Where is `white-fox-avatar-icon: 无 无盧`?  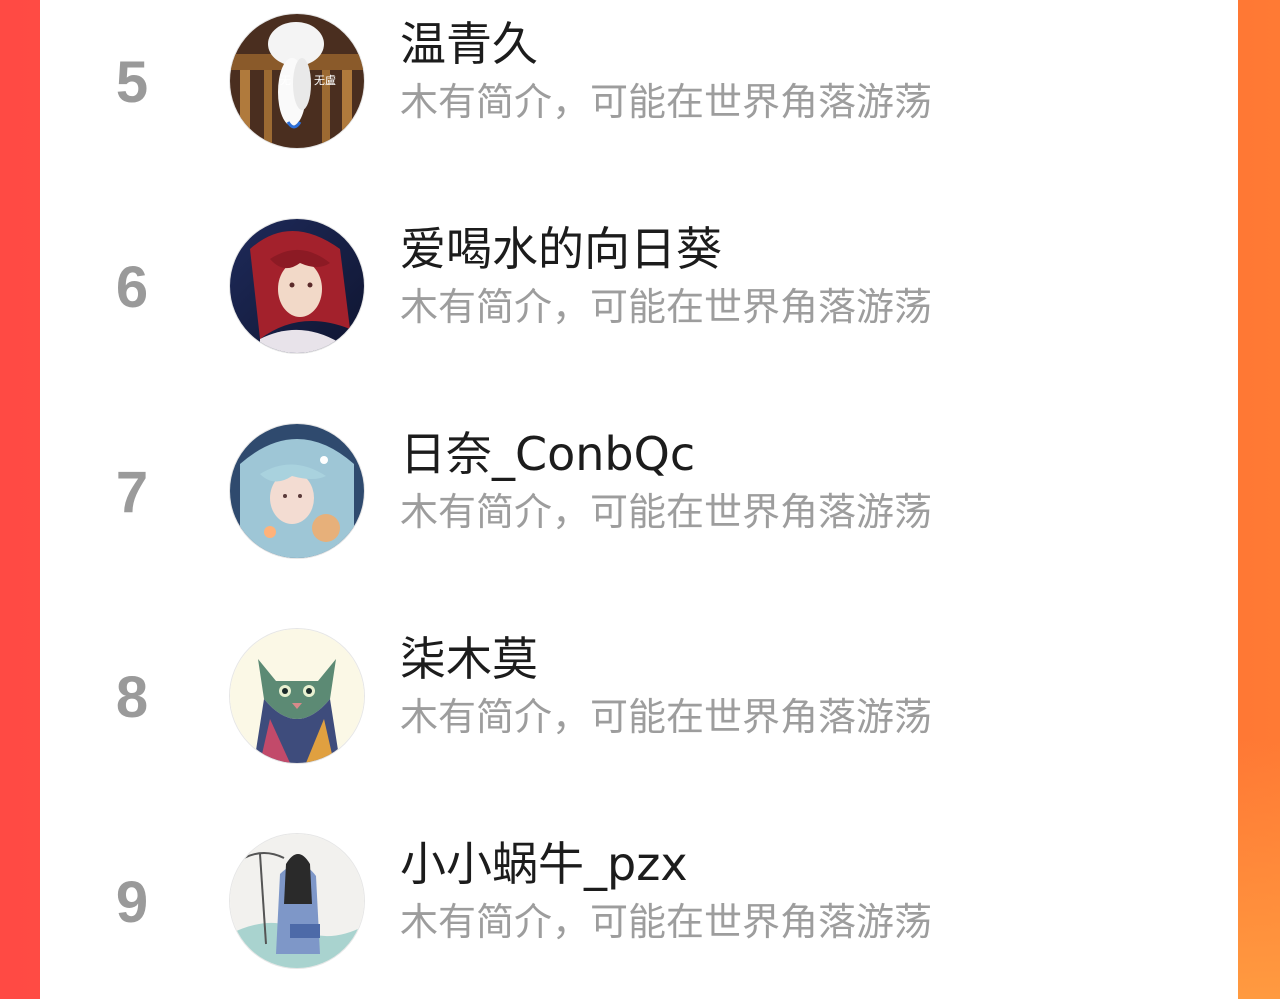 white-fox-avatar-icon: 无 无盧 is located at coordinates (297, 81).